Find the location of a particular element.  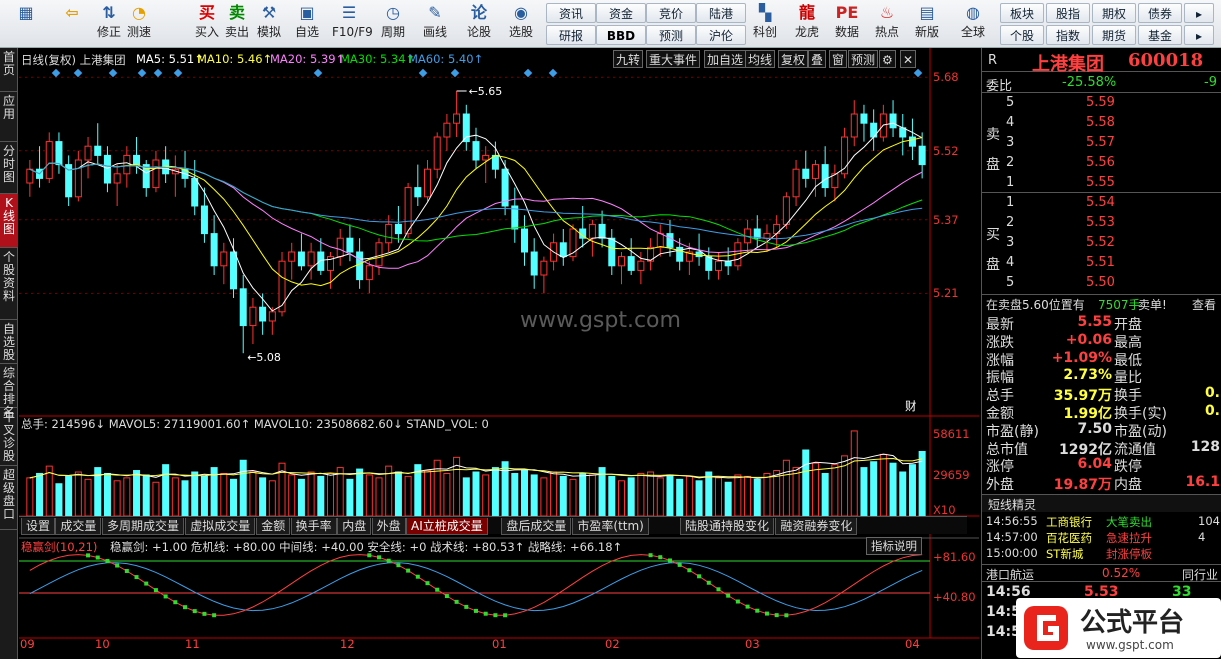

level-price: 5.54 is located at coordinates (1100, 202).